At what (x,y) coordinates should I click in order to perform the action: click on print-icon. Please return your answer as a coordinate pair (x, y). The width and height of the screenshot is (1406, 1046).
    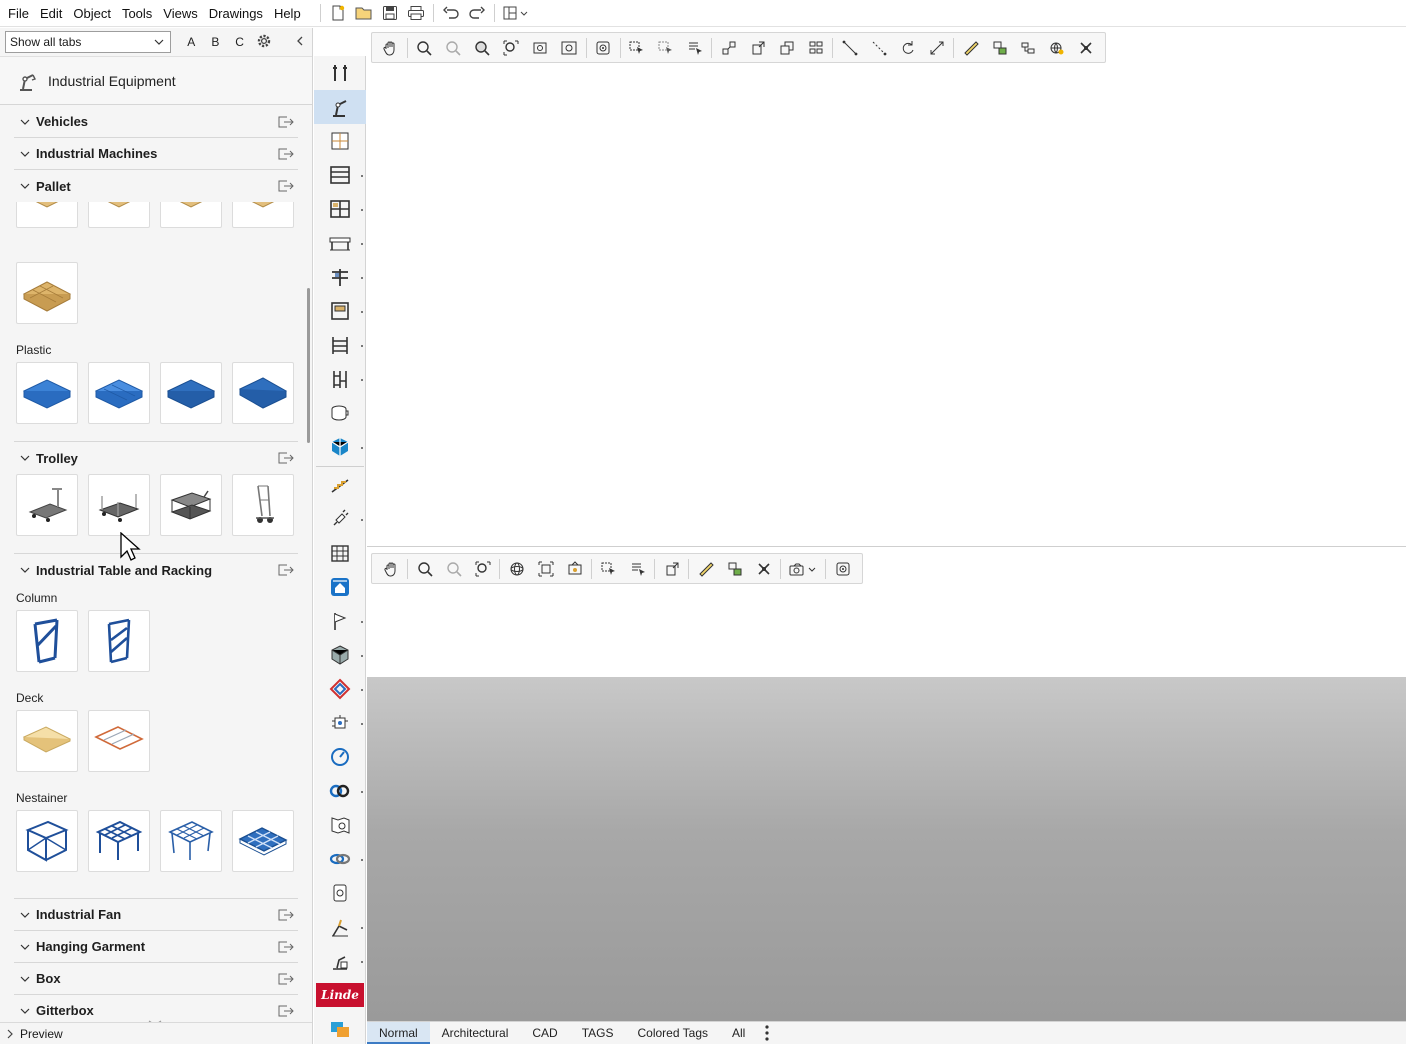
    Looking at the image, I should click on (416, 13).